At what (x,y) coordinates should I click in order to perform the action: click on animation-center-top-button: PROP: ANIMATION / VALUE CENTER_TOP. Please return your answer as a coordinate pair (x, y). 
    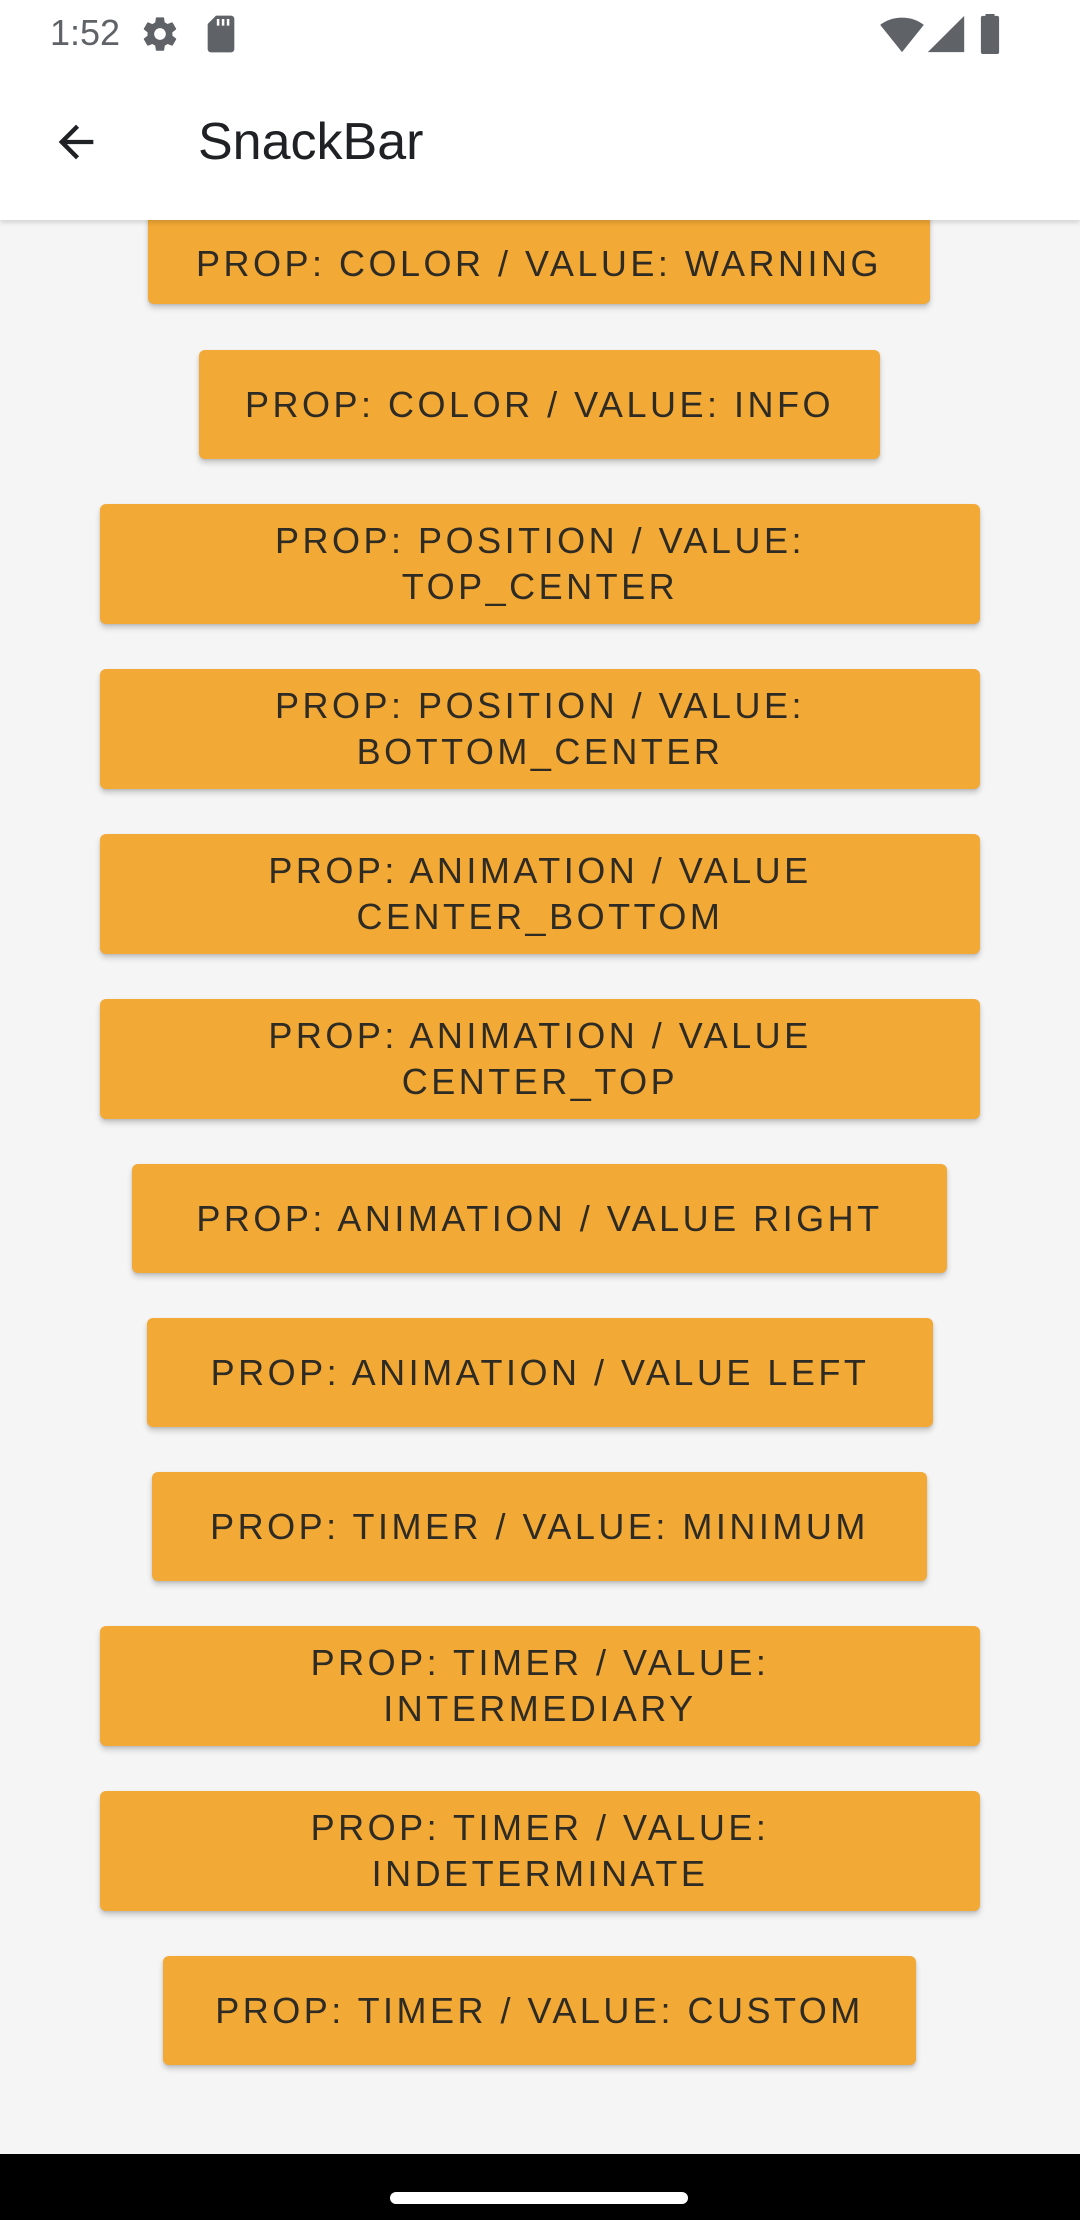
    Looking at the image, I should click on (540, 1059).